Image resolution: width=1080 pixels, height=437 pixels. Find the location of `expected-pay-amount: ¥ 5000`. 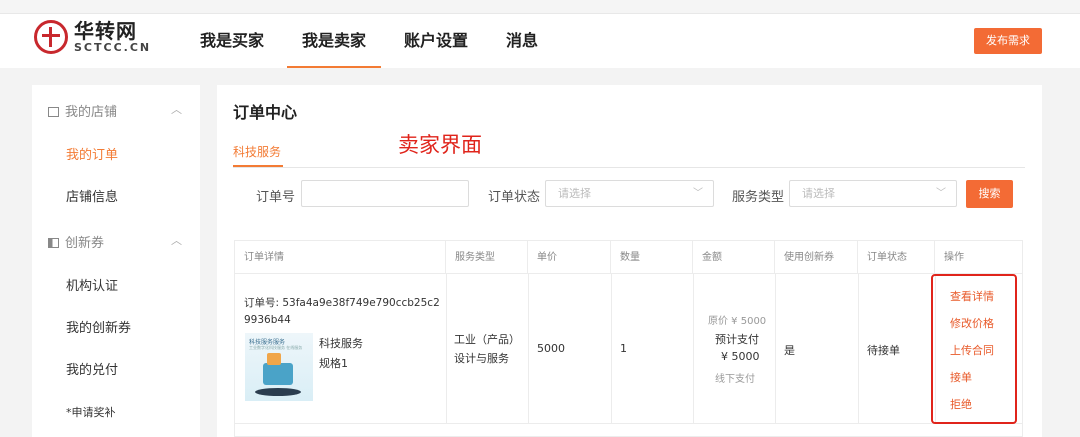

expected-pay-amount: ¥ 5000 is located at coordinates (740, 356).